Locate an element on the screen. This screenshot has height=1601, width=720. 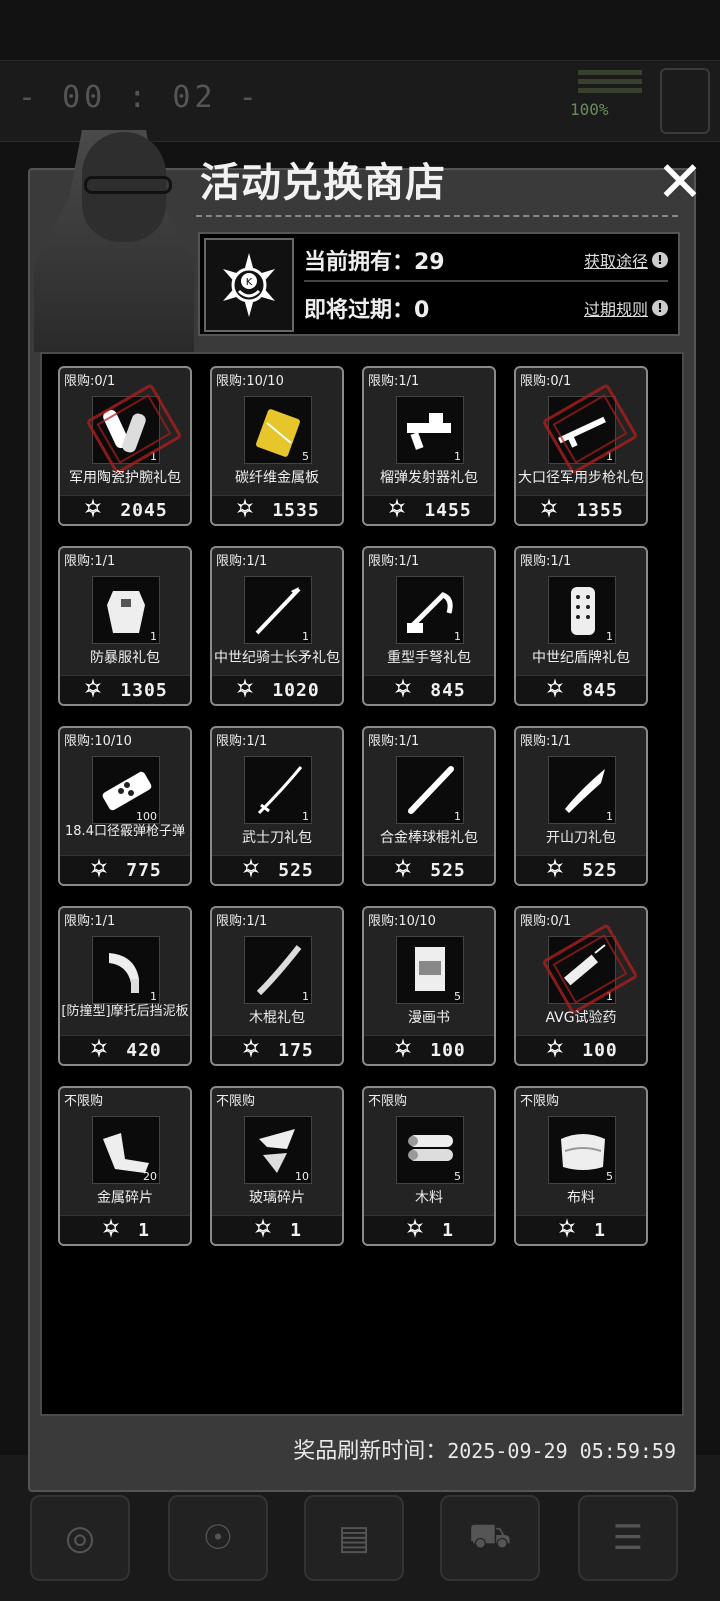
shop-item-card: 限购:1/1 1 木棍礼包 175 is located at coordinates (277, 986).